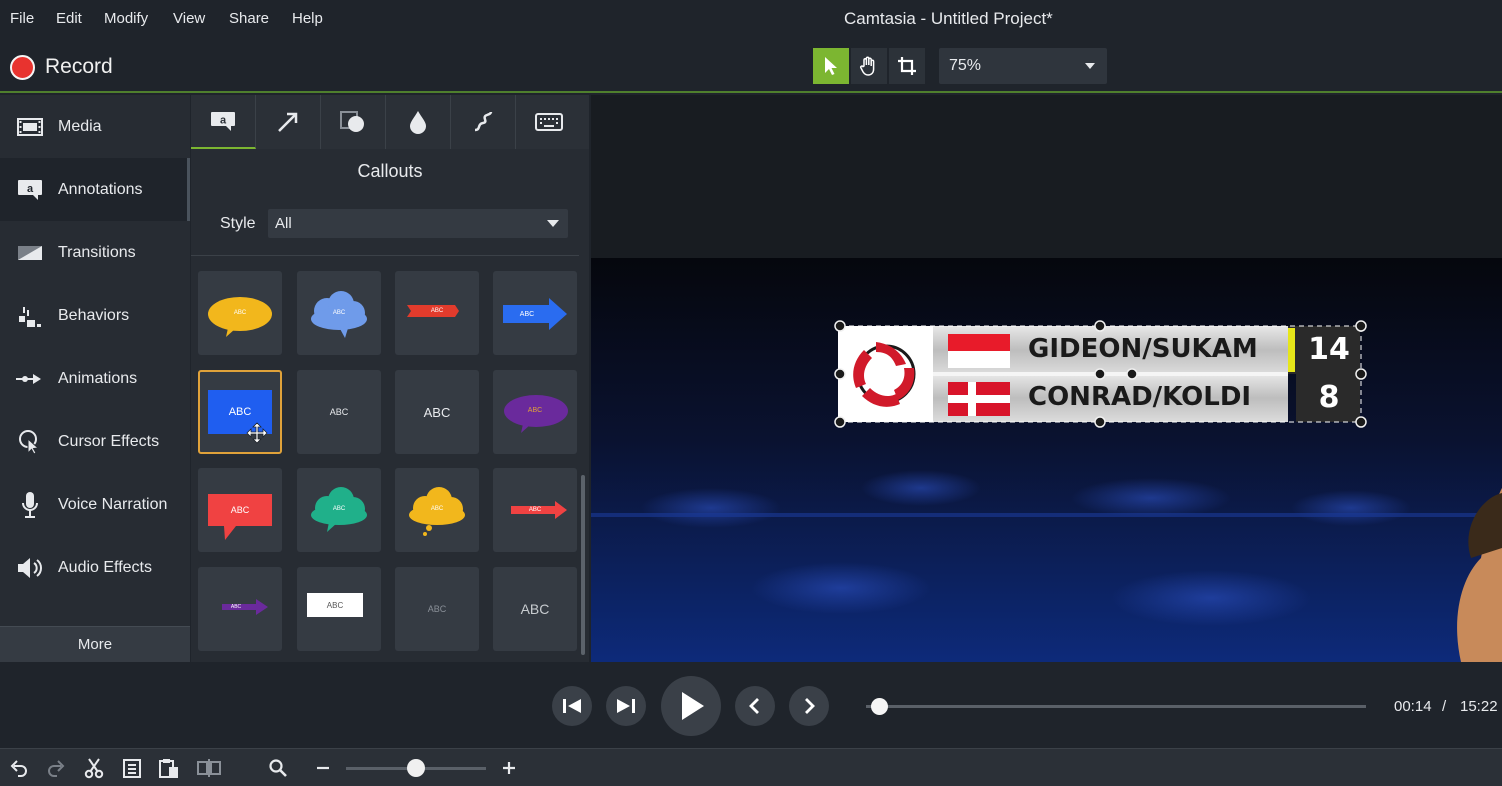 The height and width of the screenshot is (786, 1502). I want to click on speaker-icon, so click(30, 568).